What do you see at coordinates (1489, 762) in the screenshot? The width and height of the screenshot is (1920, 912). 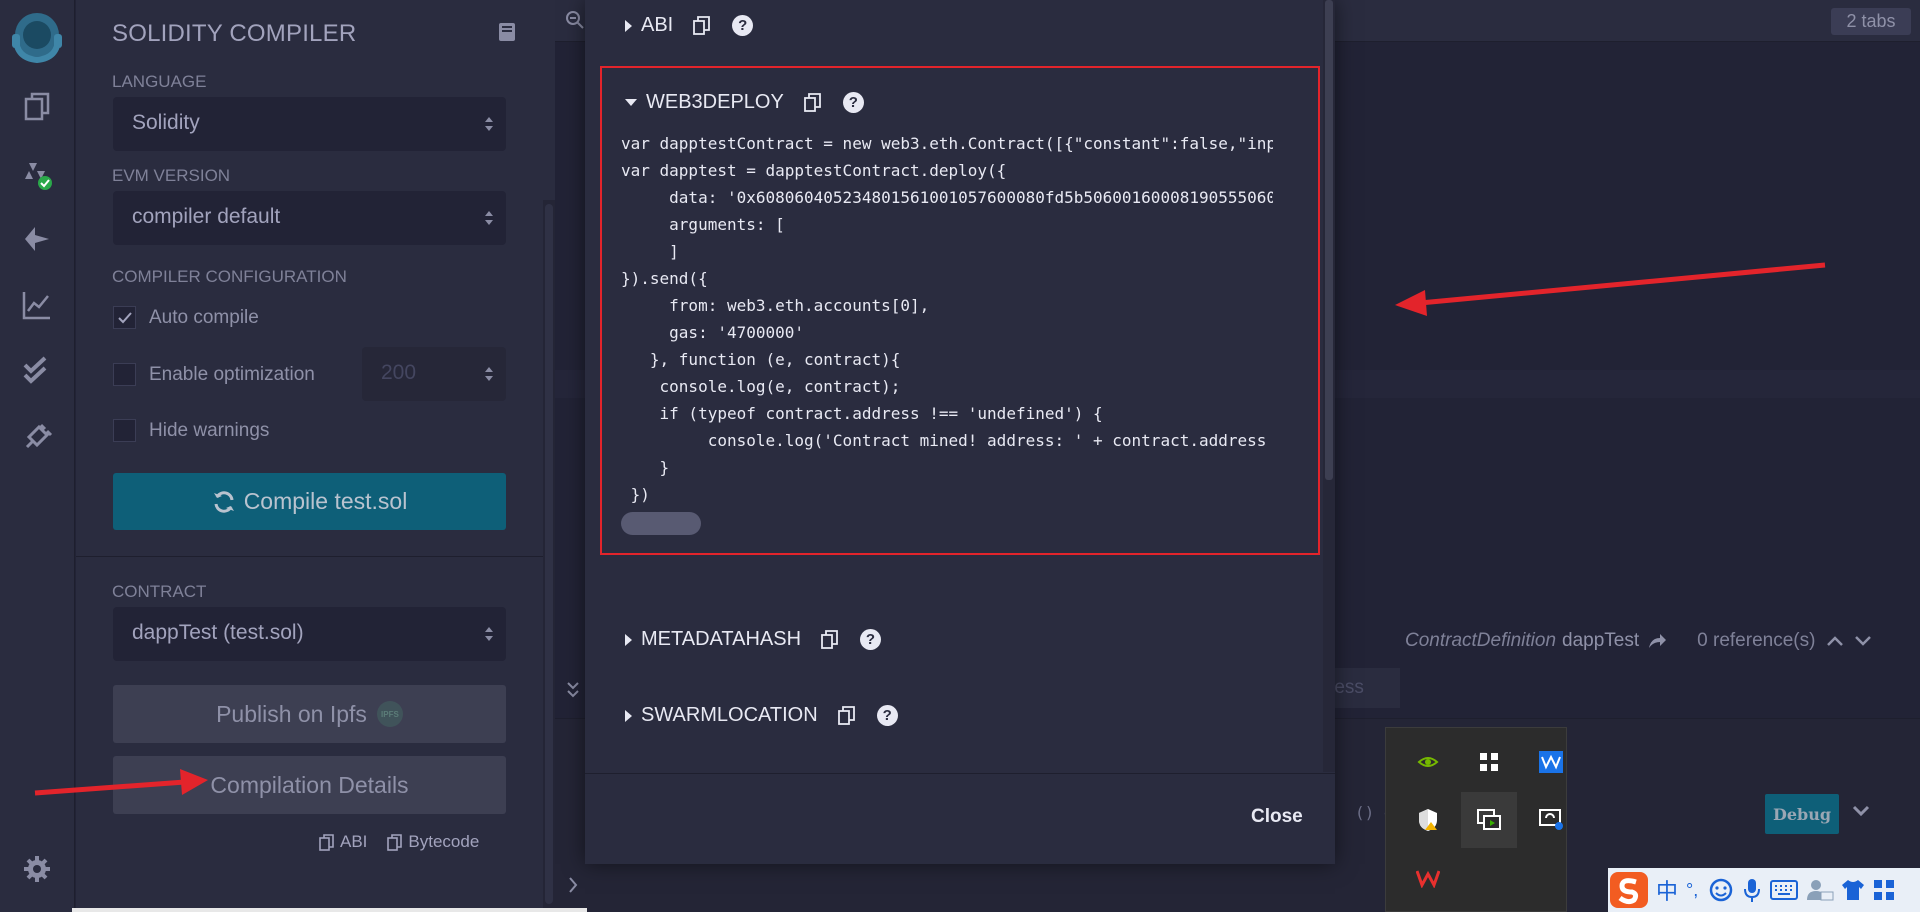 I see `windows-app-icon` at bounding box center [1489, 762].